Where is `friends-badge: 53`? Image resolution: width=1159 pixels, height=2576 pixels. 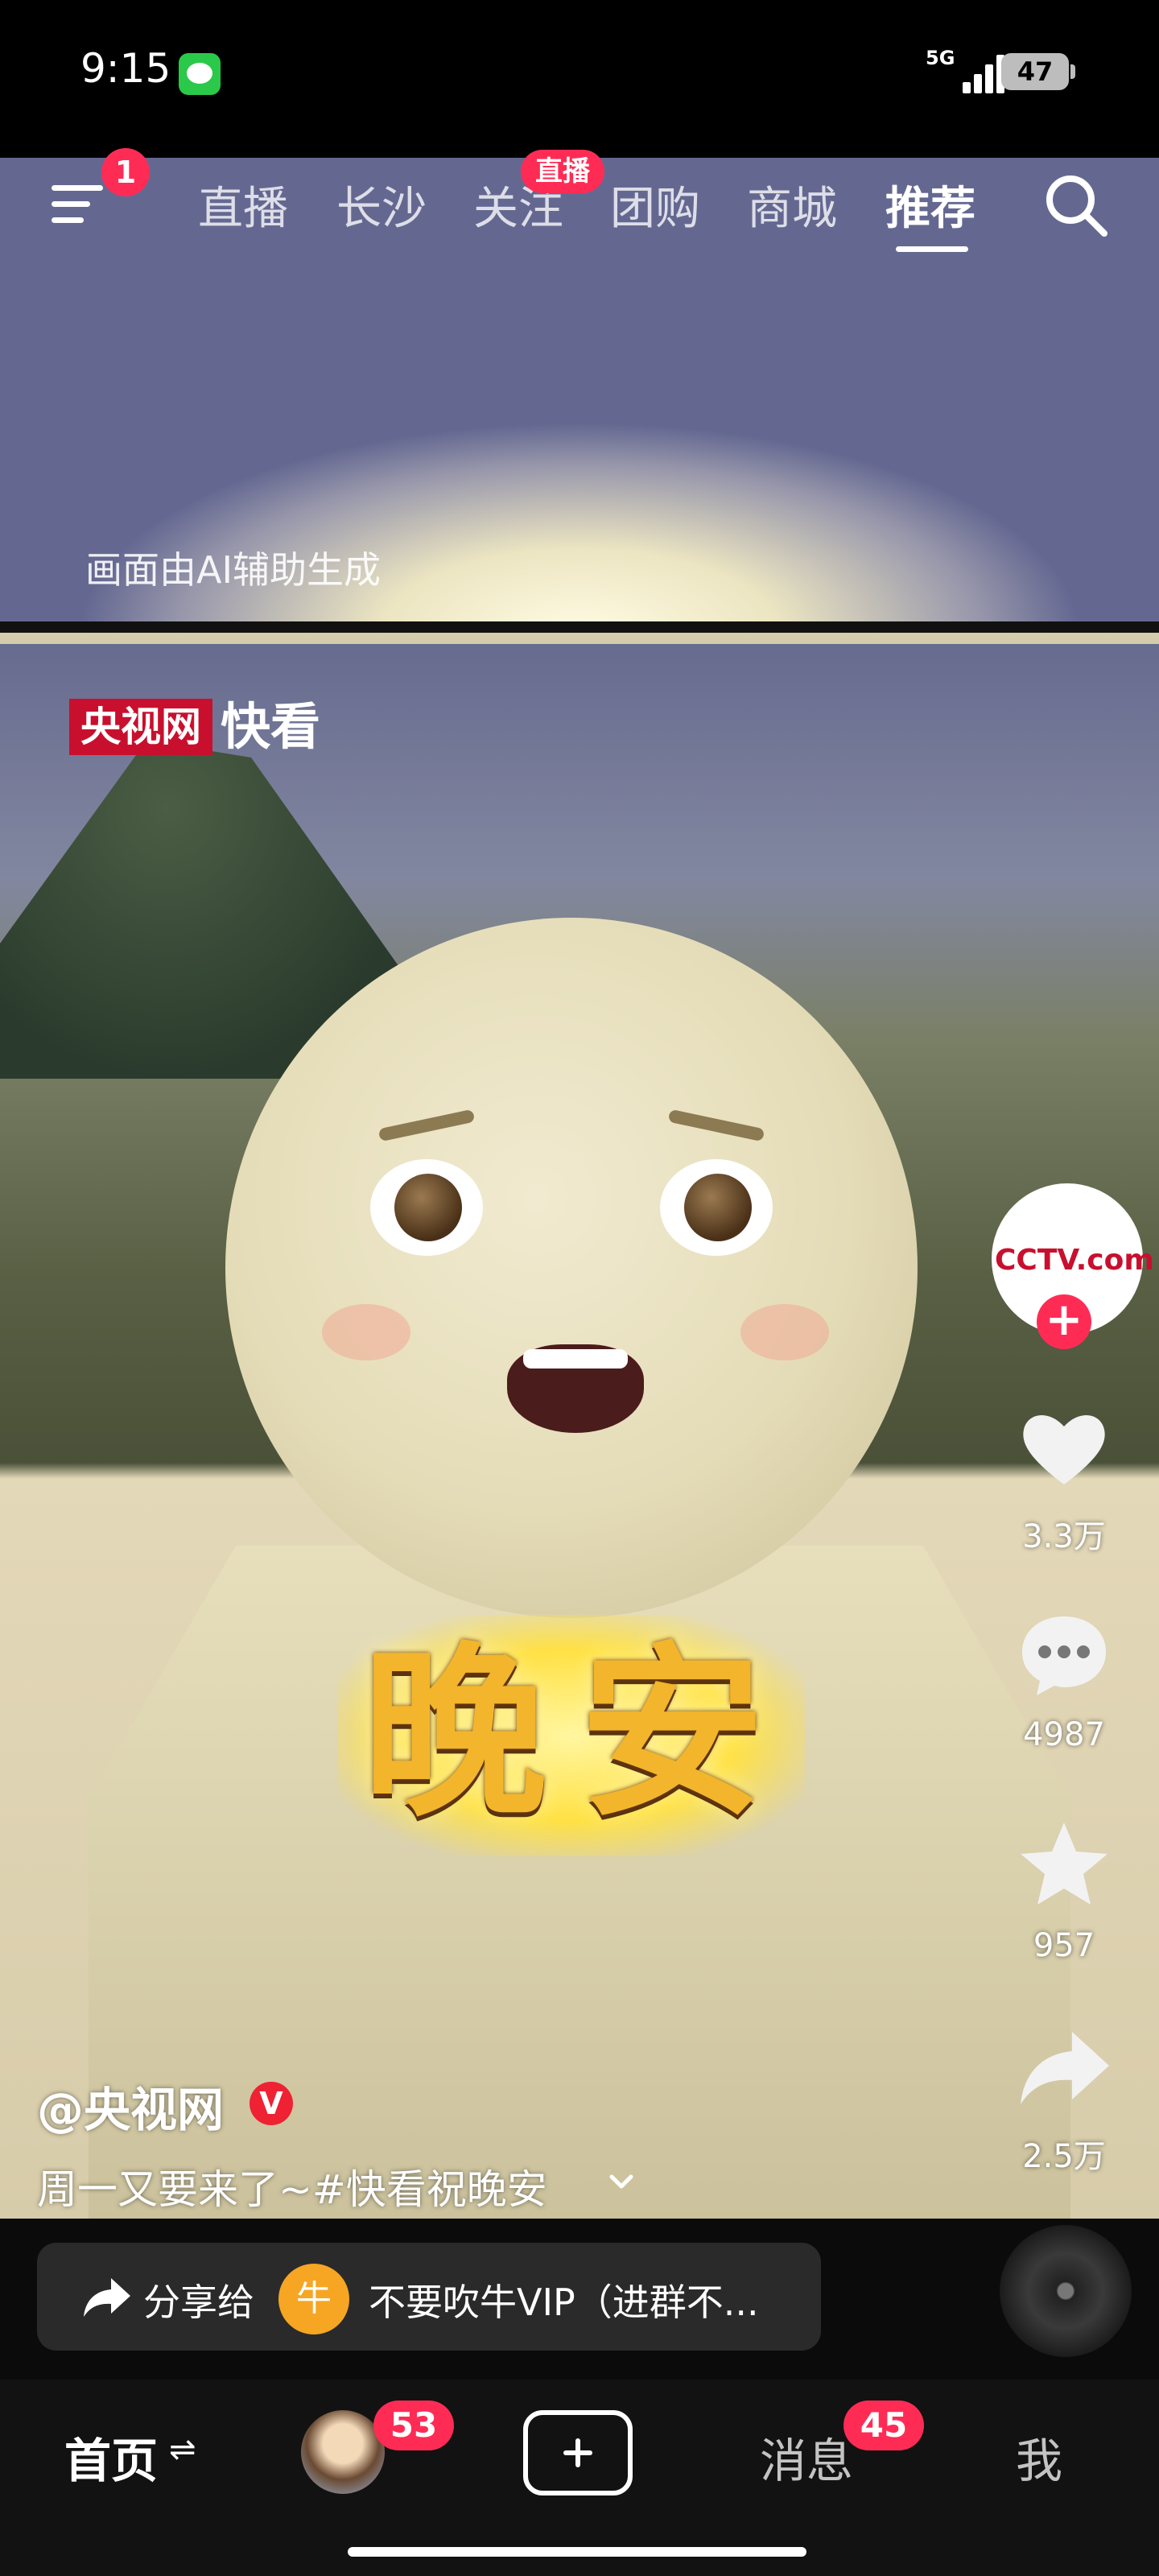
friends-badge: 53 is located at coordinates (413, 2425).